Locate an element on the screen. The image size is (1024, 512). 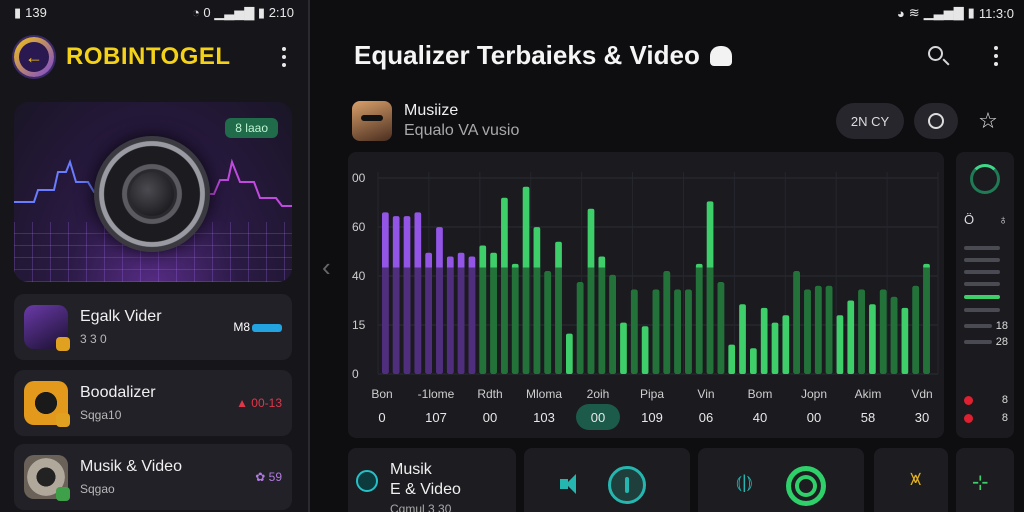
power-button-icon is located at coordinates (627, 485).